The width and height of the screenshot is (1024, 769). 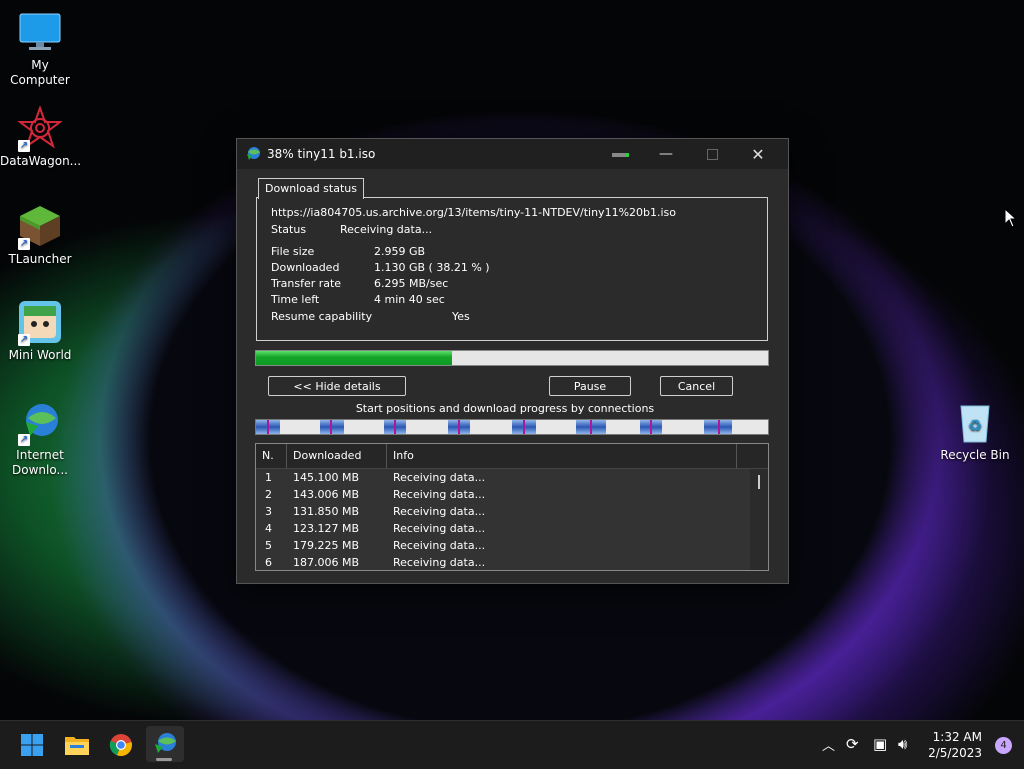 I want to click on table-scrollbar, so click(x=759, y=519).